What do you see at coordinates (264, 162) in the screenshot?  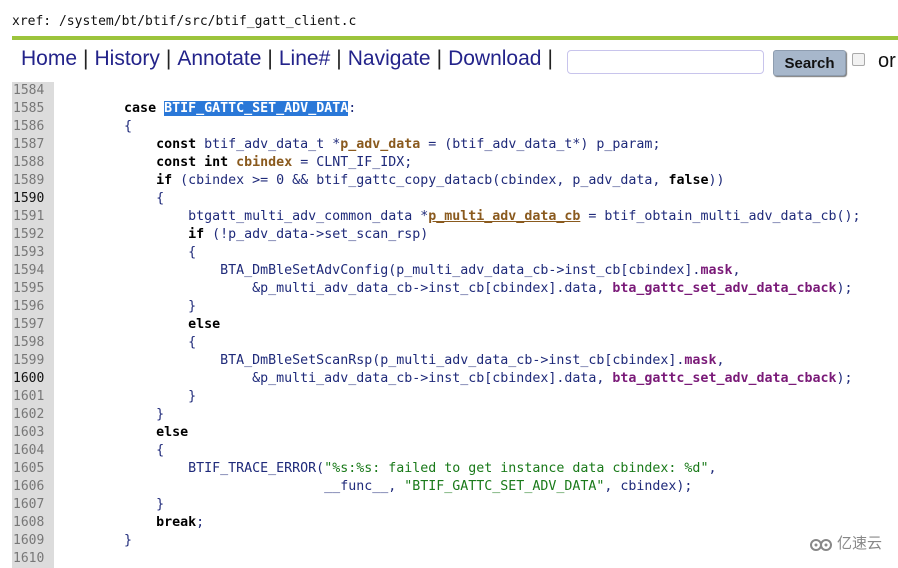 I see `code-token: cbindex` at bounding box center [264, 162].